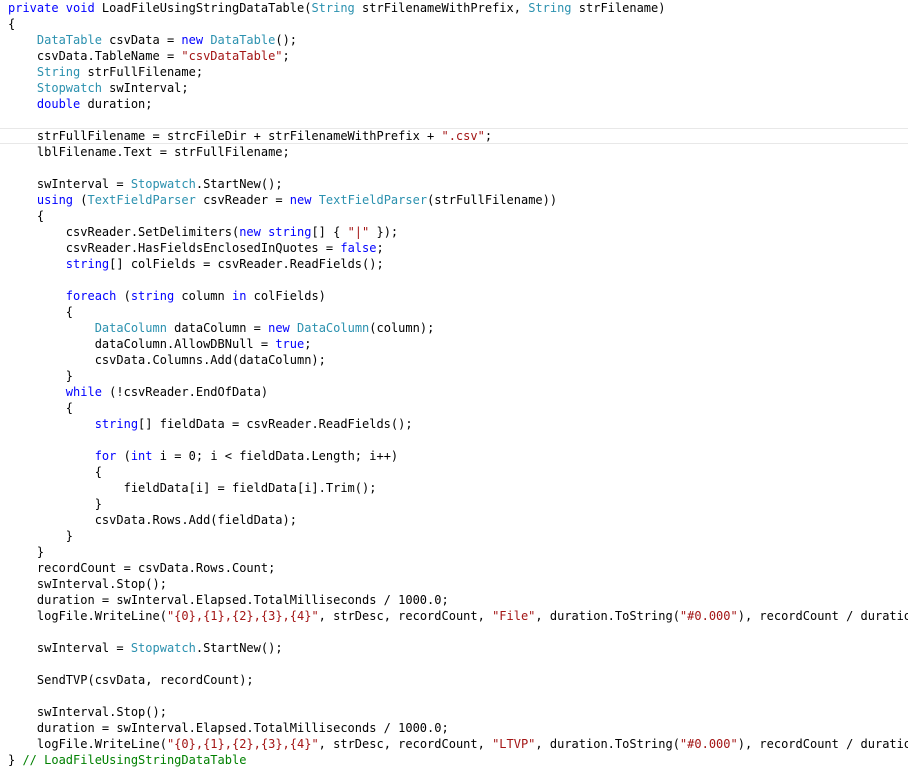 The image size is (908, 774). What do you see at coordinates (62, 296) in the screenshot?
I see `code-token: foreach` at bounding box center [62, 296].